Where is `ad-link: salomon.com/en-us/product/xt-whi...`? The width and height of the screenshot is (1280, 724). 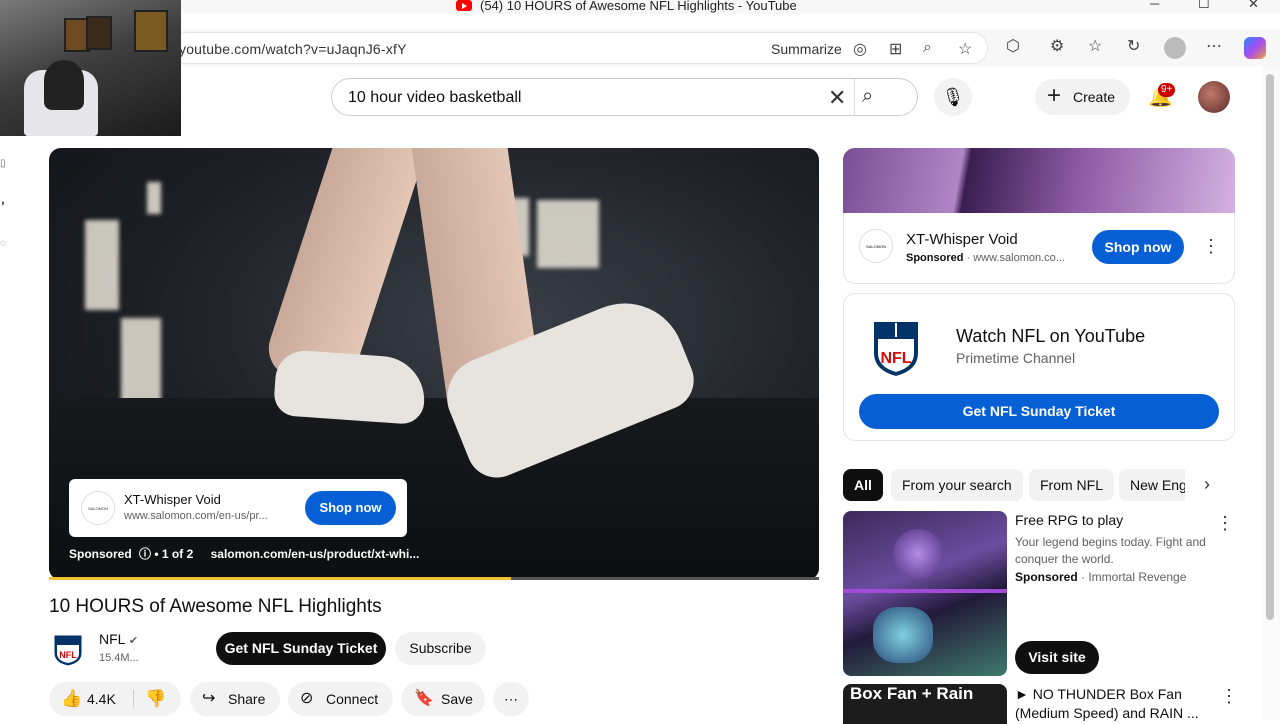 ad-link: salomon.com/en-us/product/xt-whi... is located at coordinates (315, 554).